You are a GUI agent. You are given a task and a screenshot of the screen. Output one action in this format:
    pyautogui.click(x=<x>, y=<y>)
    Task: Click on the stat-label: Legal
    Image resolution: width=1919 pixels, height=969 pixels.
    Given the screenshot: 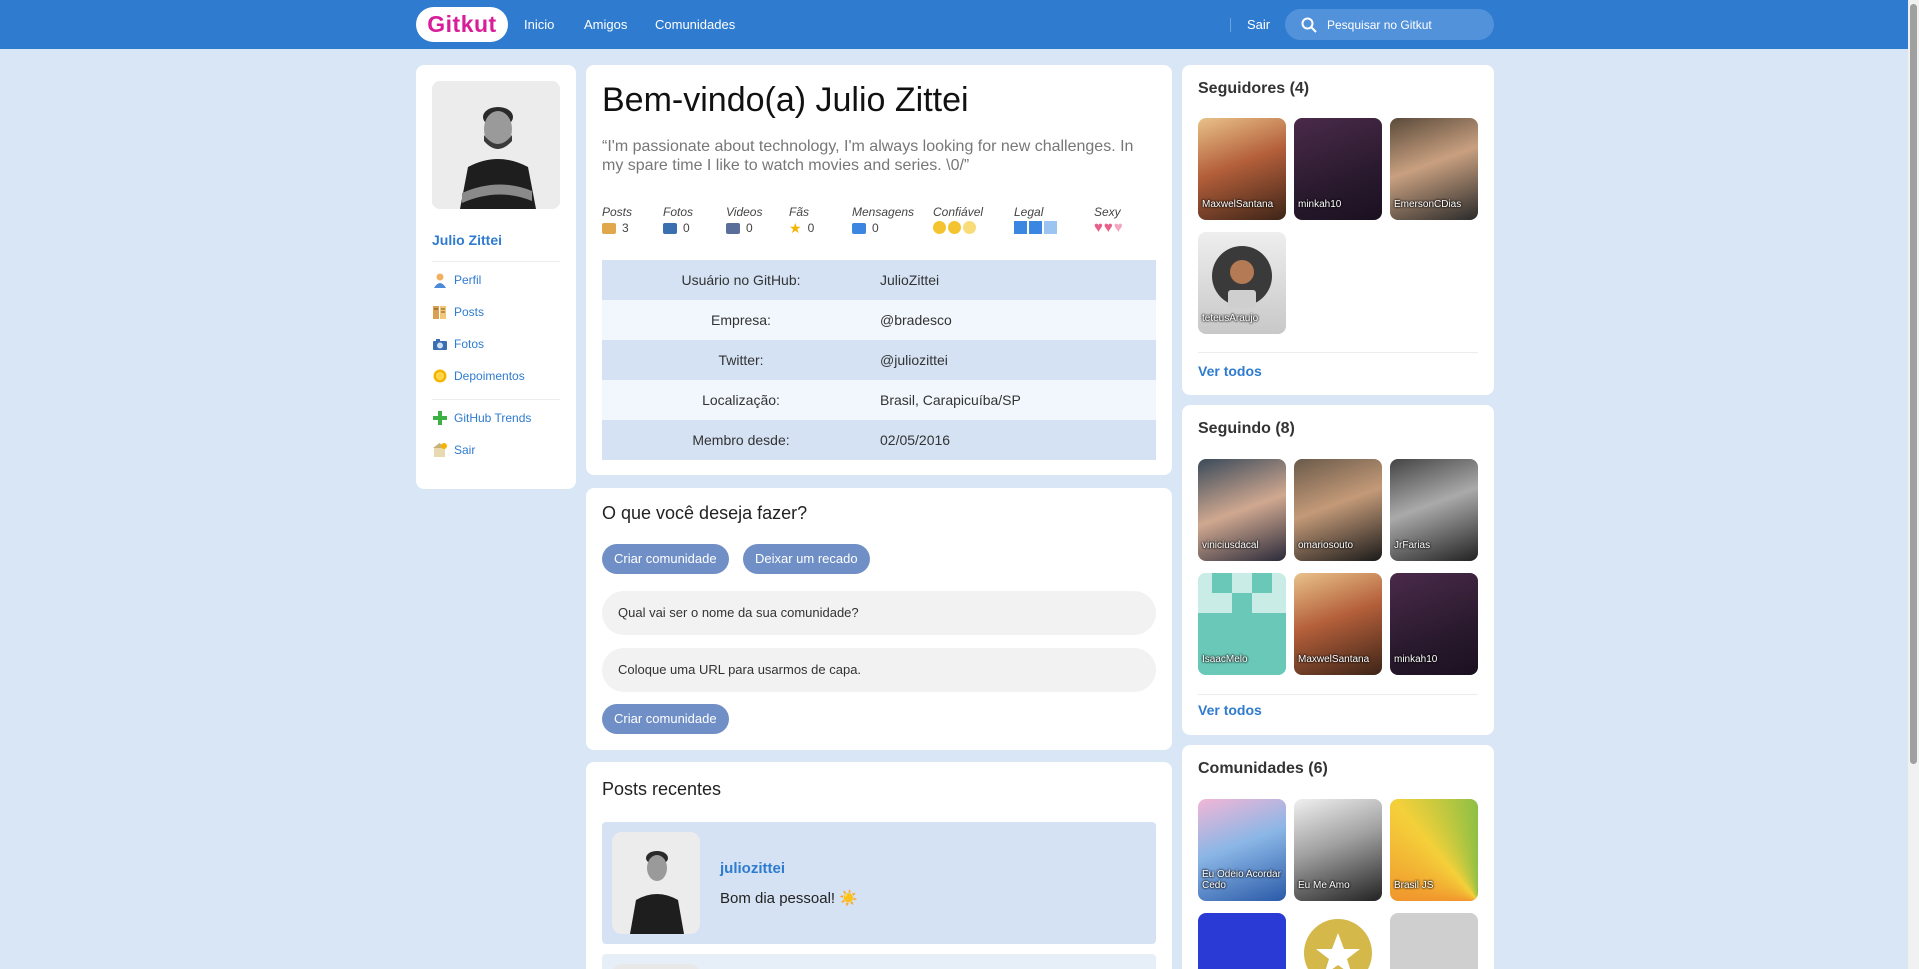 What is the action you would take?
    pyautogui.click(x=1029, y=212)
    